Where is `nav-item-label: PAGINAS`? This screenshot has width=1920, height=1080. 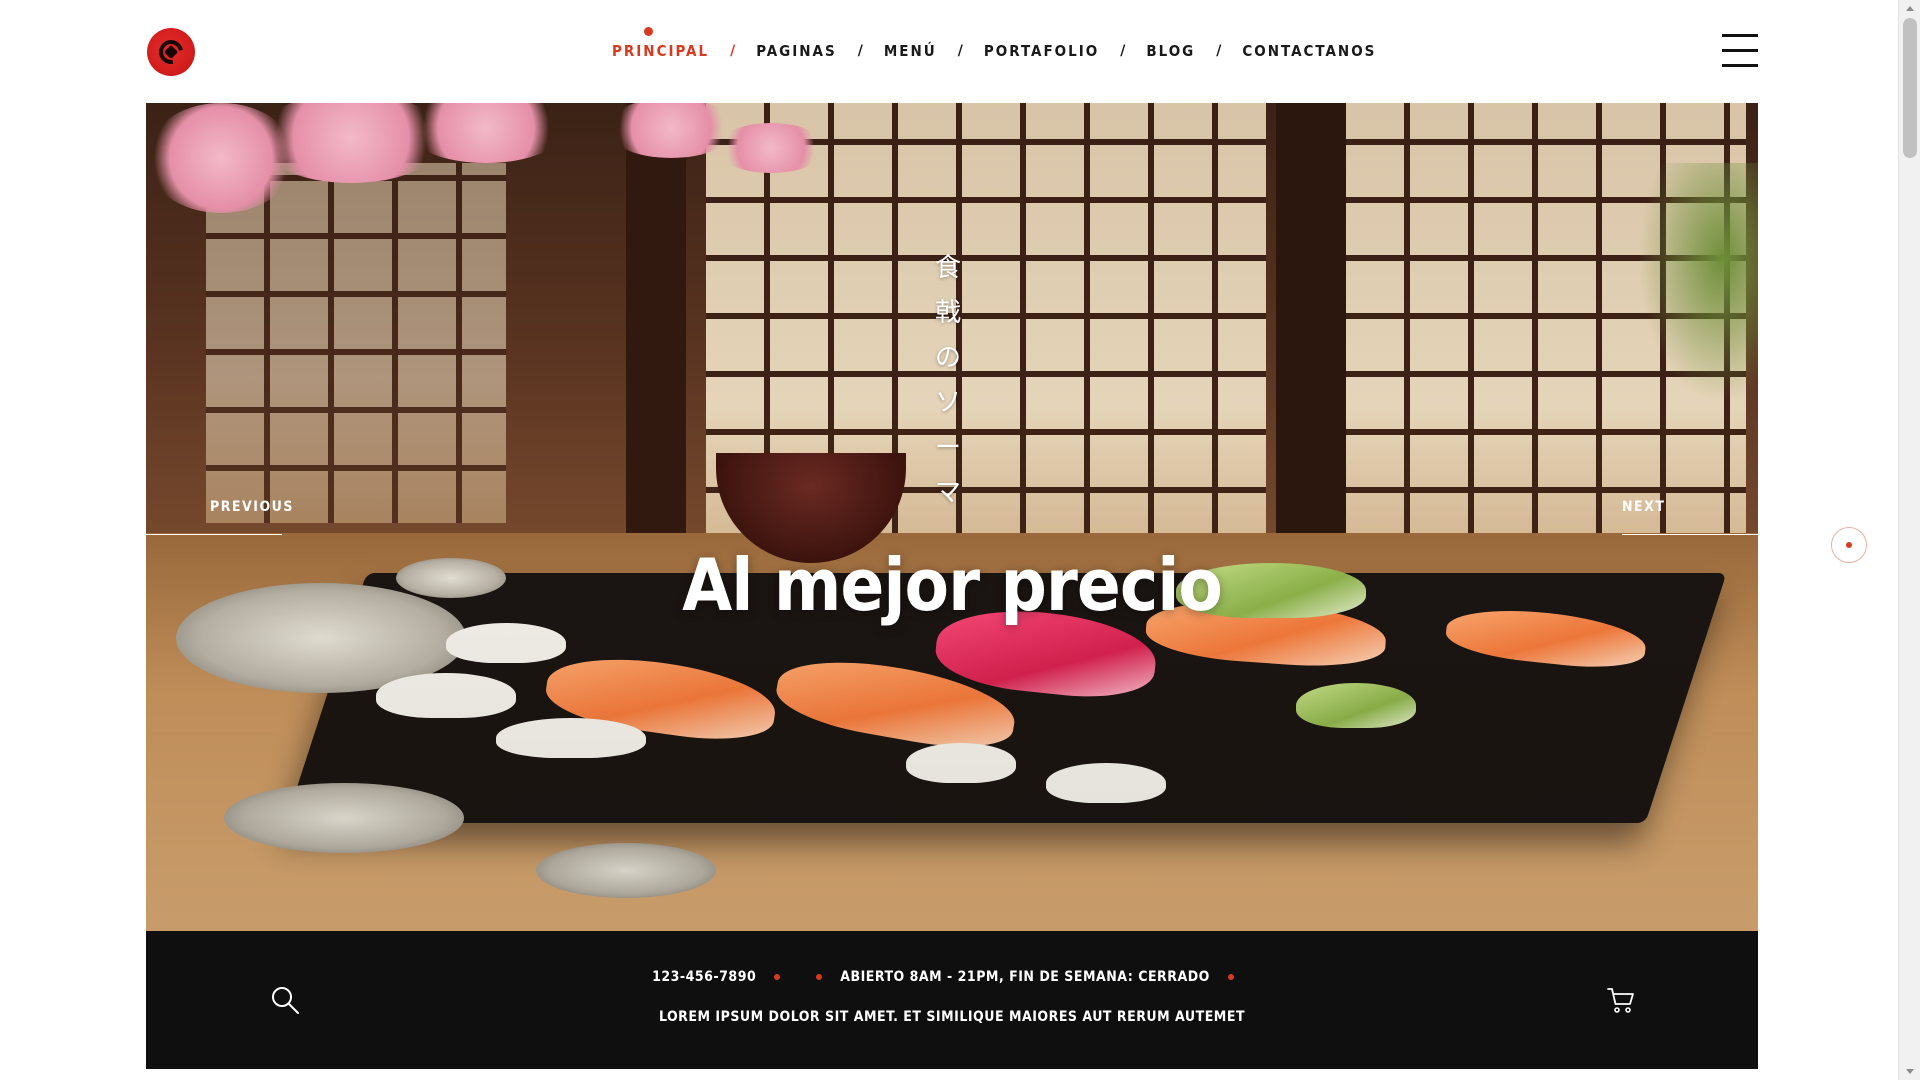 nav-item-label: PAGINAS is located at coordinates (796, 51).